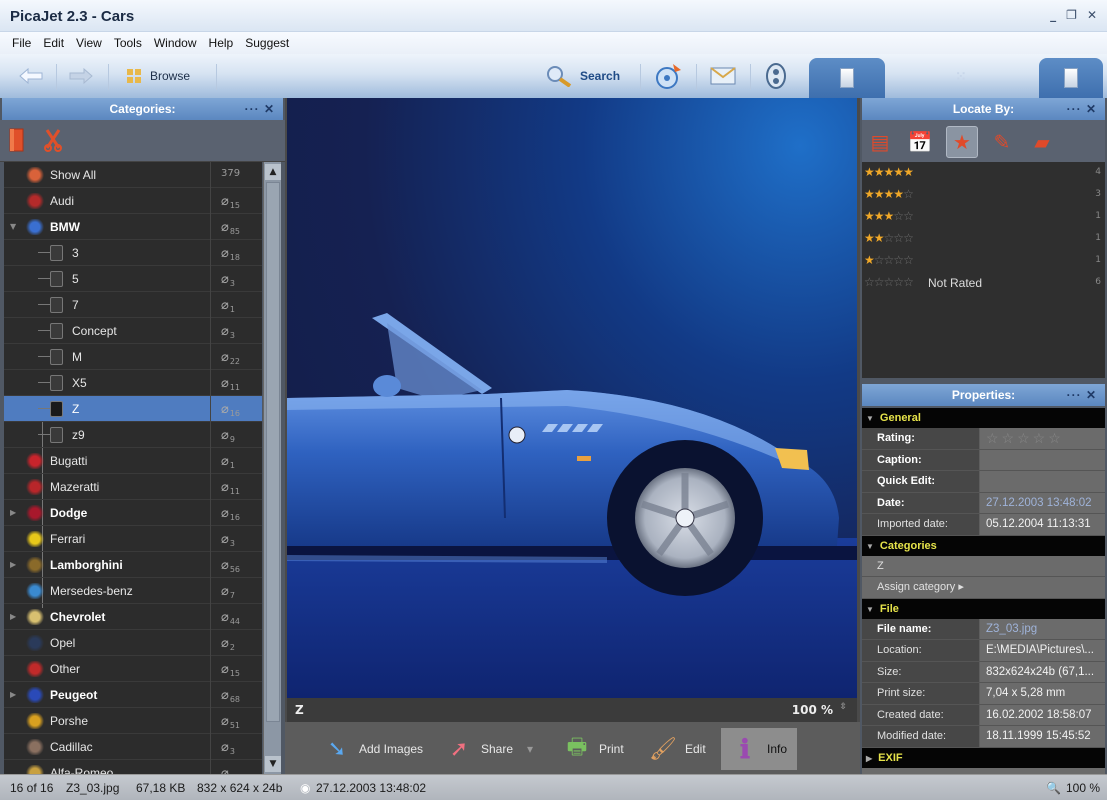  I want to click on email-icon, so click(723, 76).